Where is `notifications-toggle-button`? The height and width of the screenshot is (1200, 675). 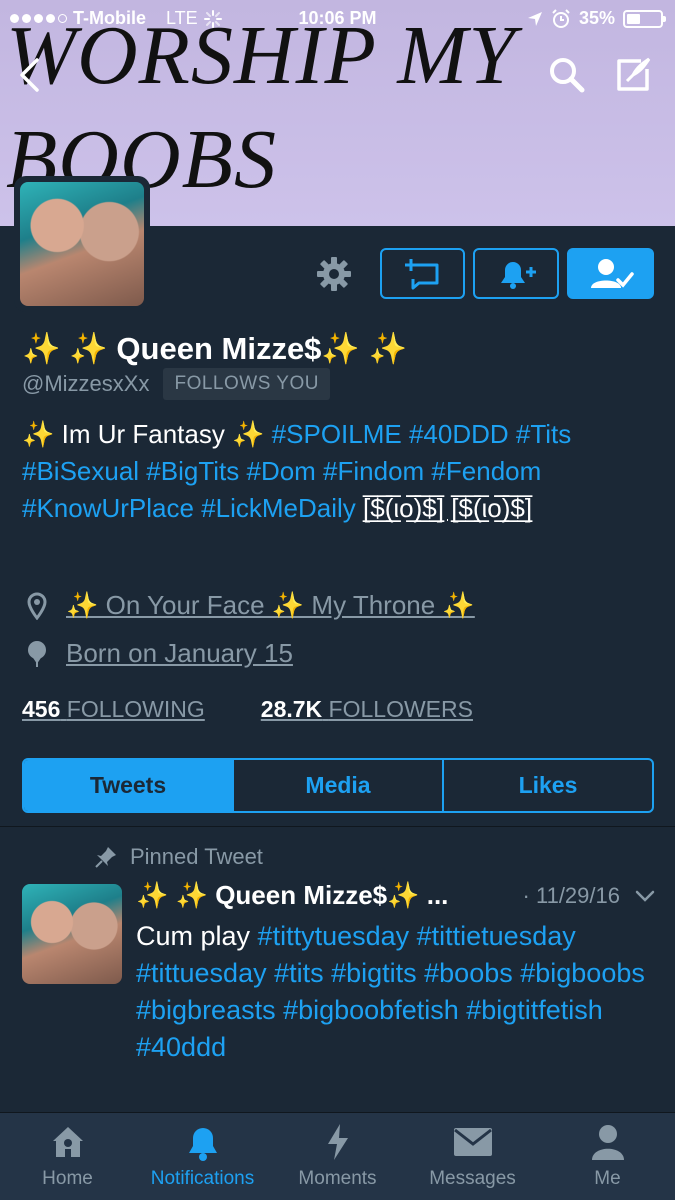
notifications-toggle-button is located at coordinates (516, 273).